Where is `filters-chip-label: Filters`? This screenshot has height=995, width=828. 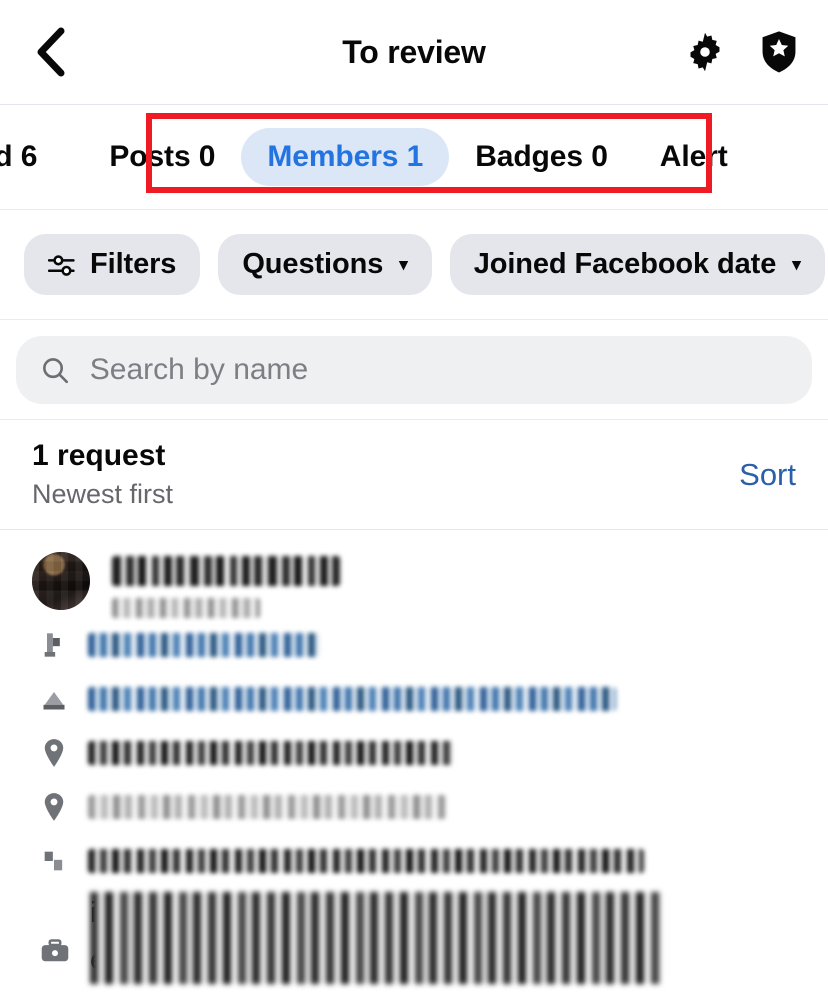
filters-chip-label: Filters is located at coordinates (133, 264).